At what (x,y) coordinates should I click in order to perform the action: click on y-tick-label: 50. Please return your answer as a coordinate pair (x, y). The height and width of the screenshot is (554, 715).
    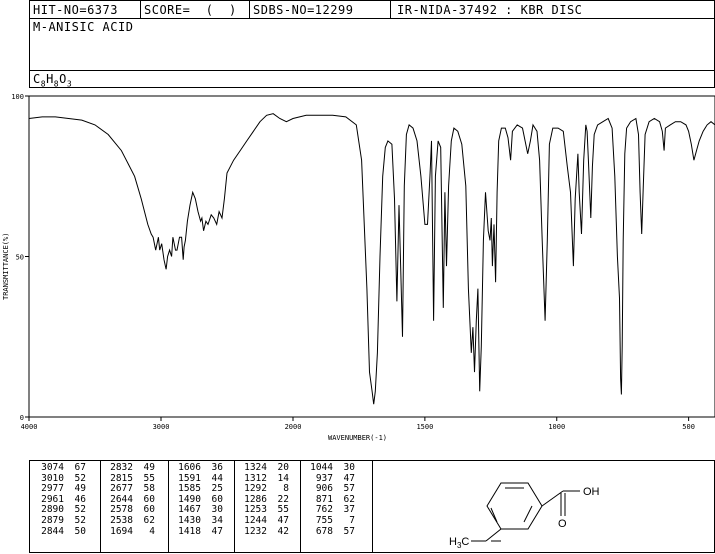
    Looking at the image, I should click on (20, 258).